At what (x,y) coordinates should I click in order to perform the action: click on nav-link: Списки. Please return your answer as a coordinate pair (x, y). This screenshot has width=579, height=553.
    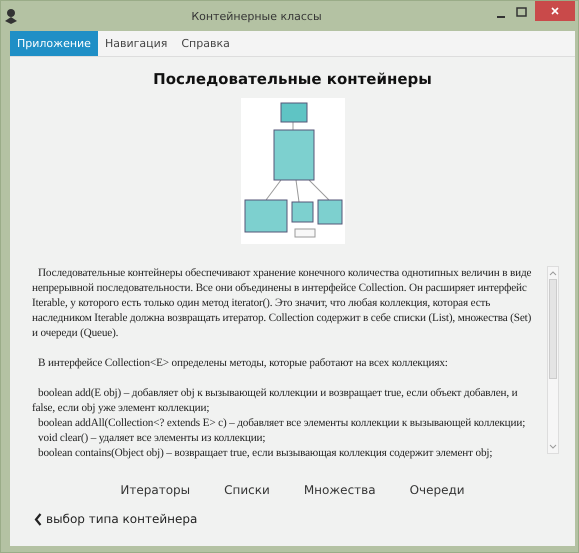
    Looking at the image, I should click on (247, 490).